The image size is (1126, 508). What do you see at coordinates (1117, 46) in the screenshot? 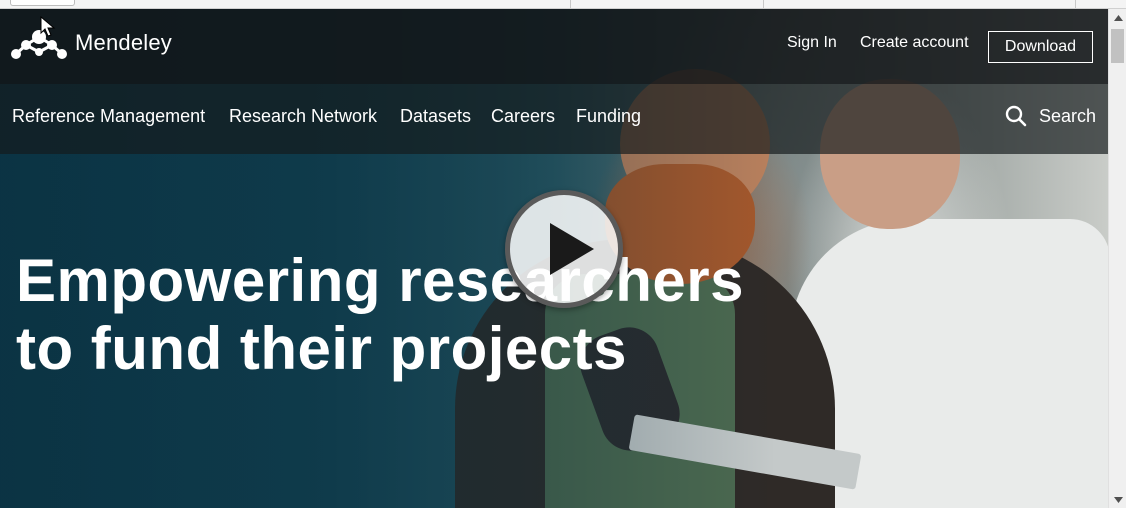
I see `scroll-thumb` at bounding box center [1117, 46].